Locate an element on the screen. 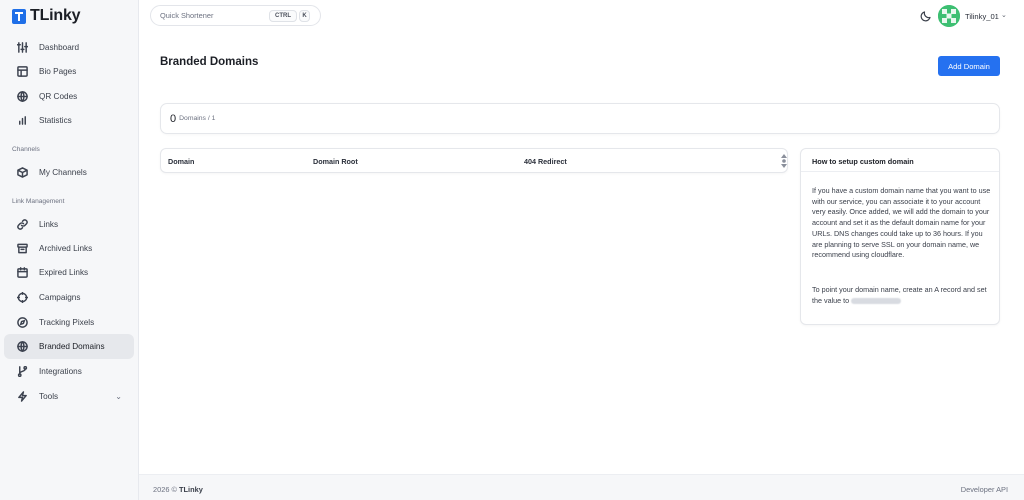  globe-icon is located at coordinates (22, 346).